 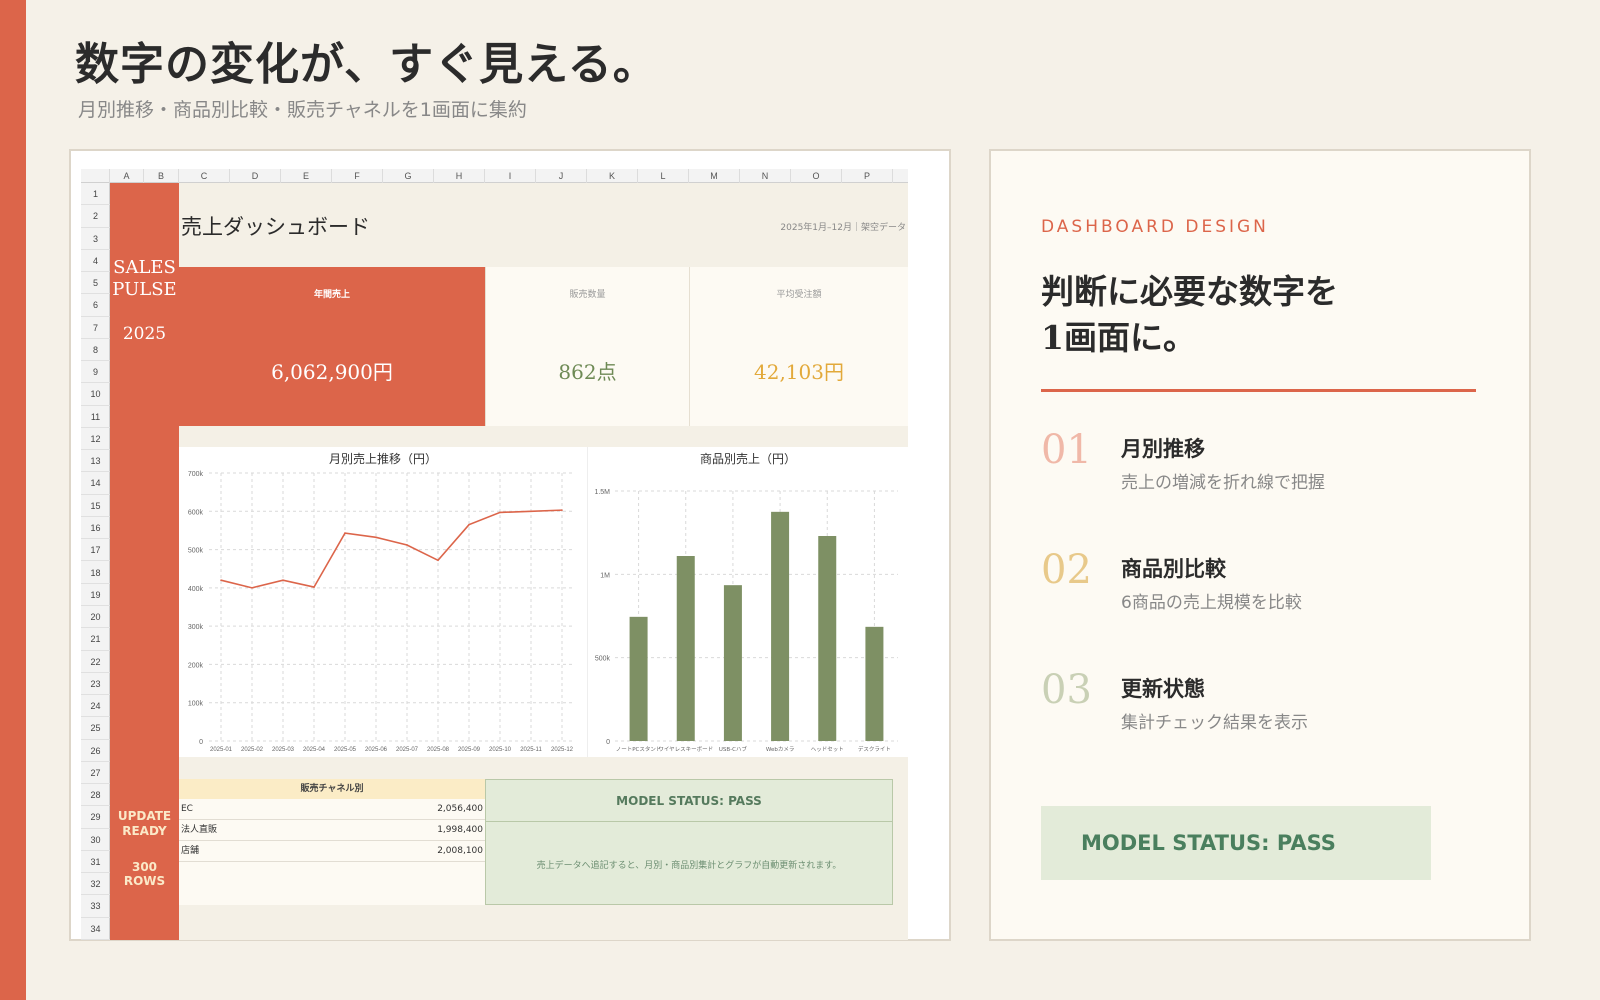 I want to click on row-header: 18, so click(x=95, y=573).